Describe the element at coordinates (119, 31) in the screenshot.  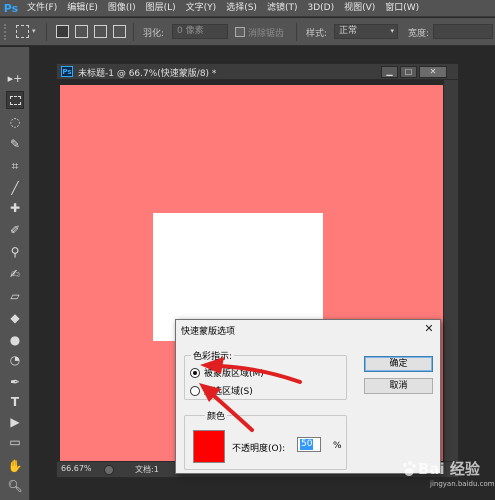
I see `intersect-selection-icon` at that location.